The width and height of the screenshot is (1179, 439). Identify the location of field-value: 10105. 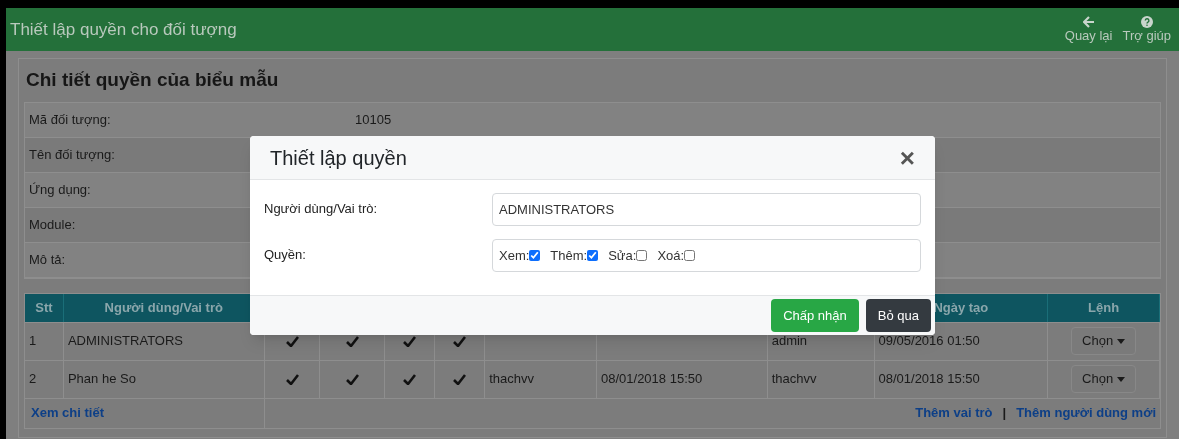
(373, 119).